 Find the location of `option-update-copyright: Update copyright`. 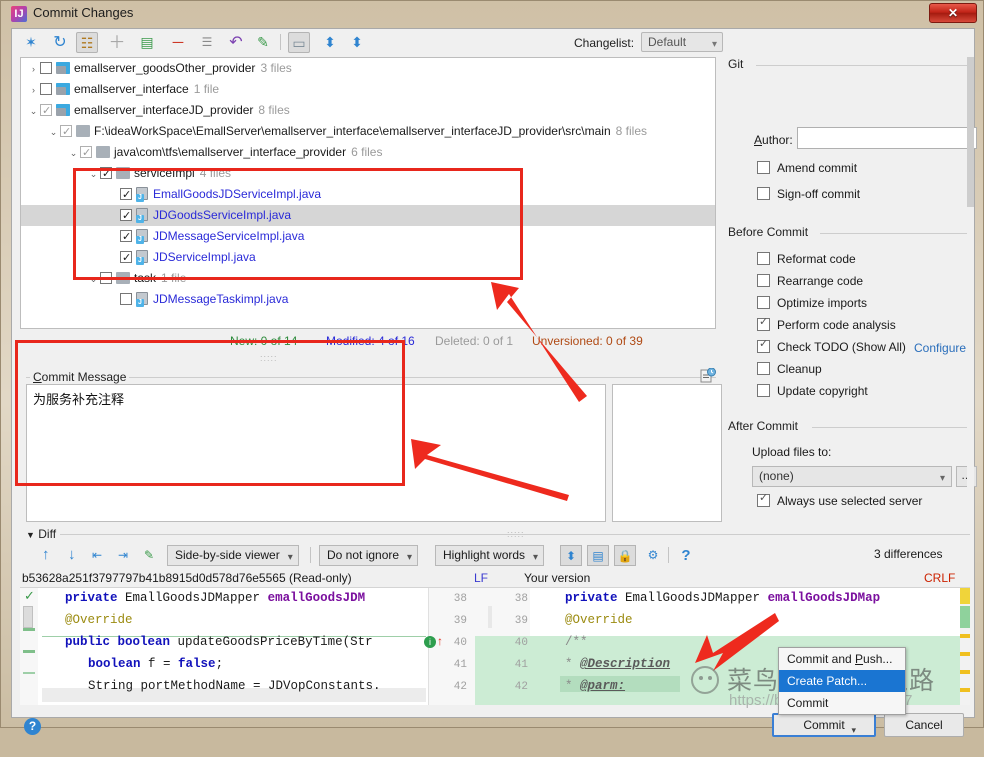

option-update-copyright: Update copyright is located at coordinates (812, 391).